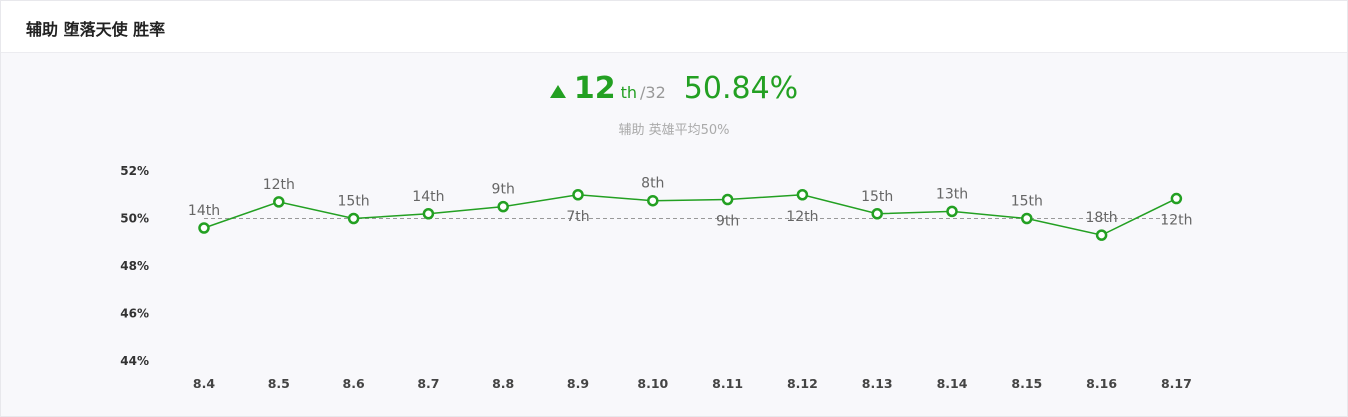 Image resolution: width=1348 pixels, height=417 pixels. What do you see at coordinates (652, 184) in the screenshot?
I see `rank-label: 8th` at bounding box center [652, 184].